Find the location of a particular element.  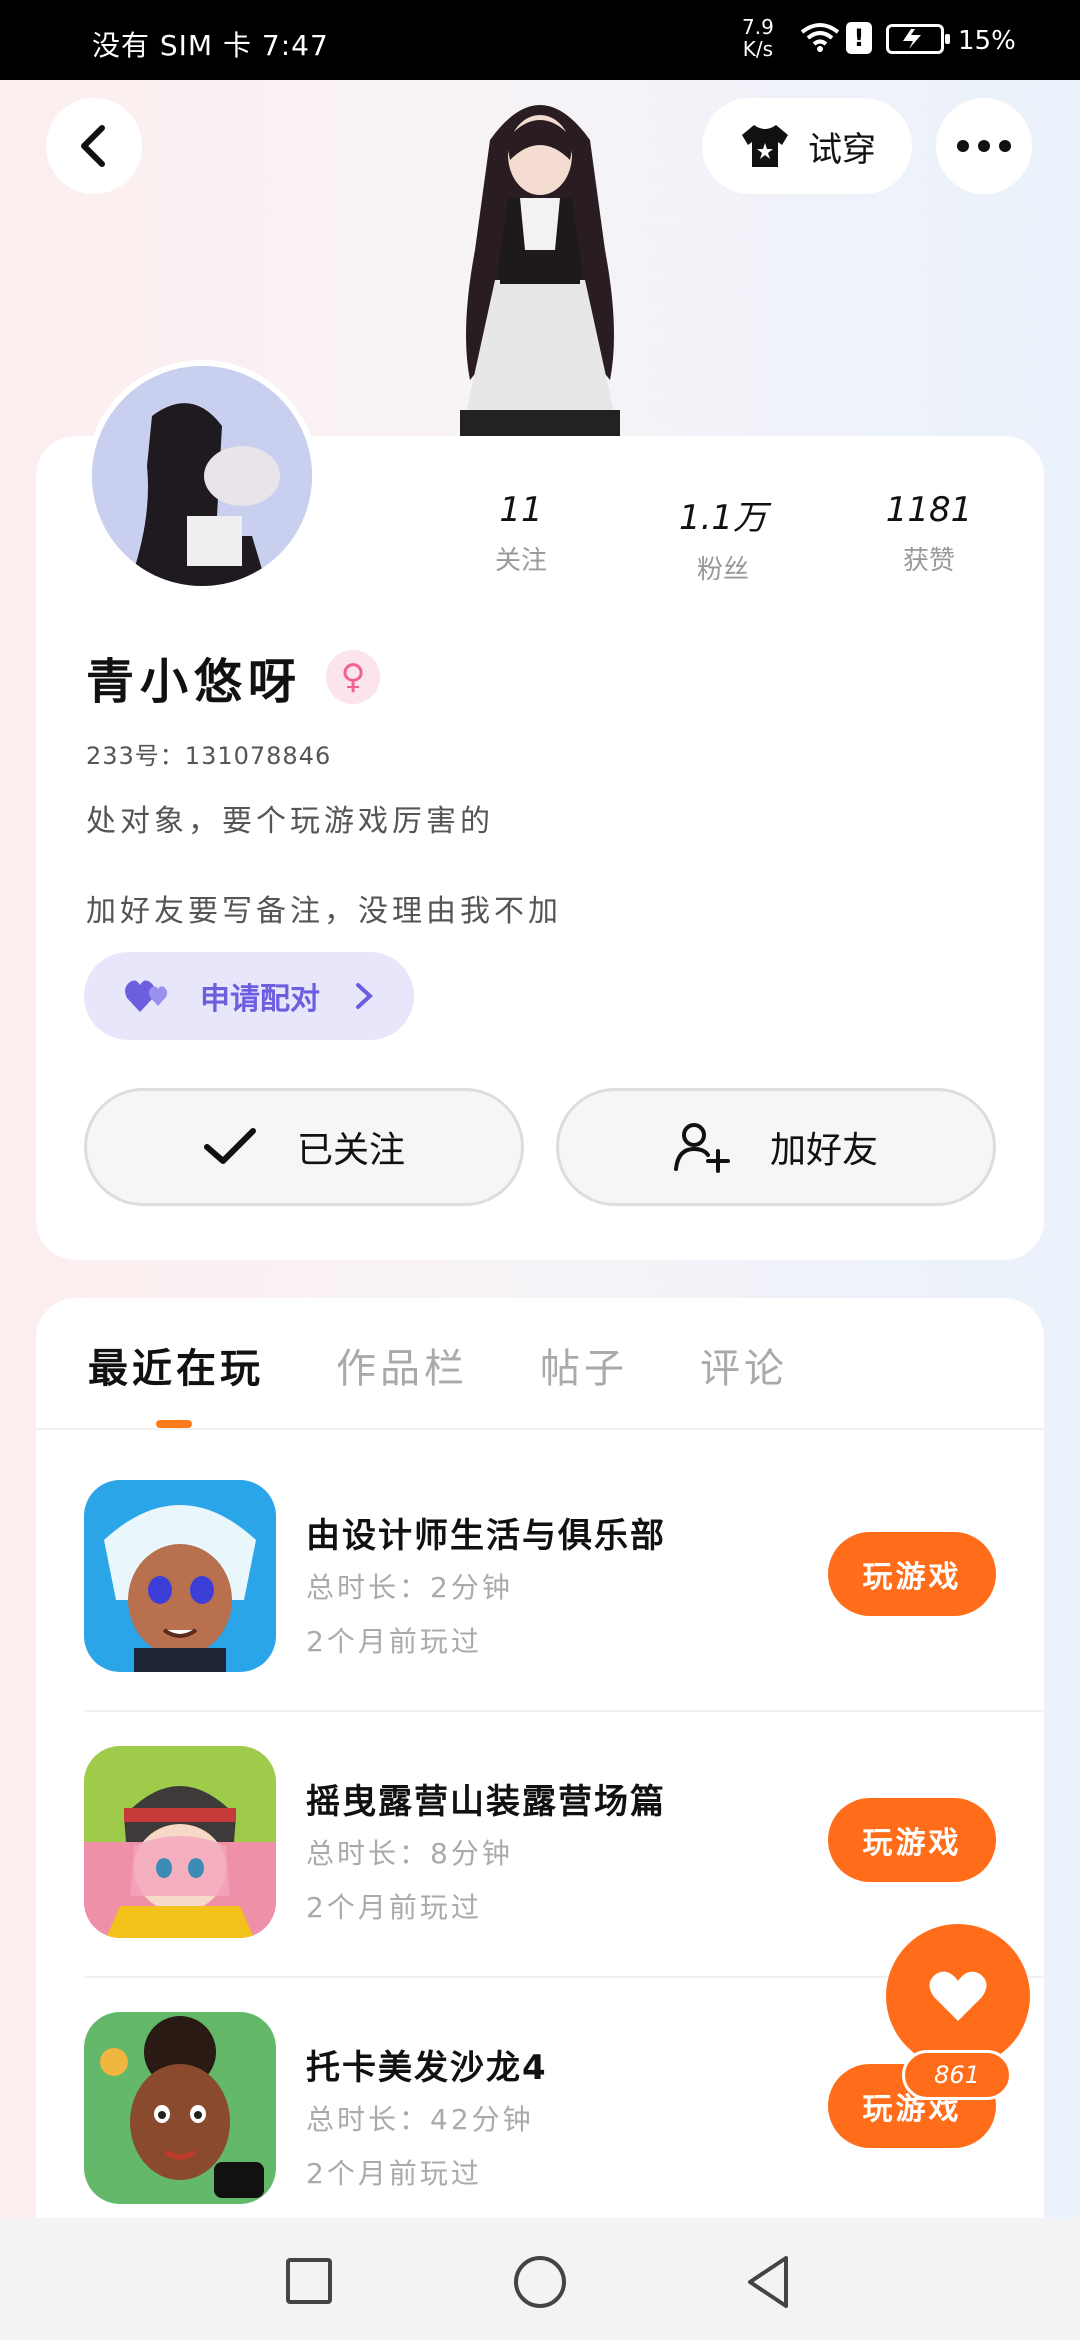

more-dots-icon is located at coordinates (984, 146).